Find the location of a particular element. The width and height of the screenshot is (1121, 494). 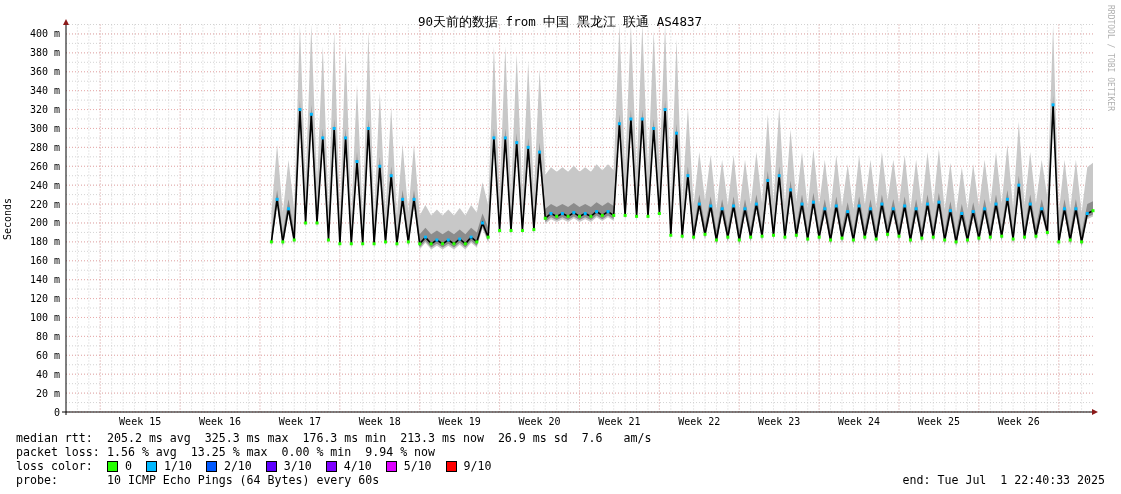

legend-label: packet loss: is located at coordinates (58, 452).